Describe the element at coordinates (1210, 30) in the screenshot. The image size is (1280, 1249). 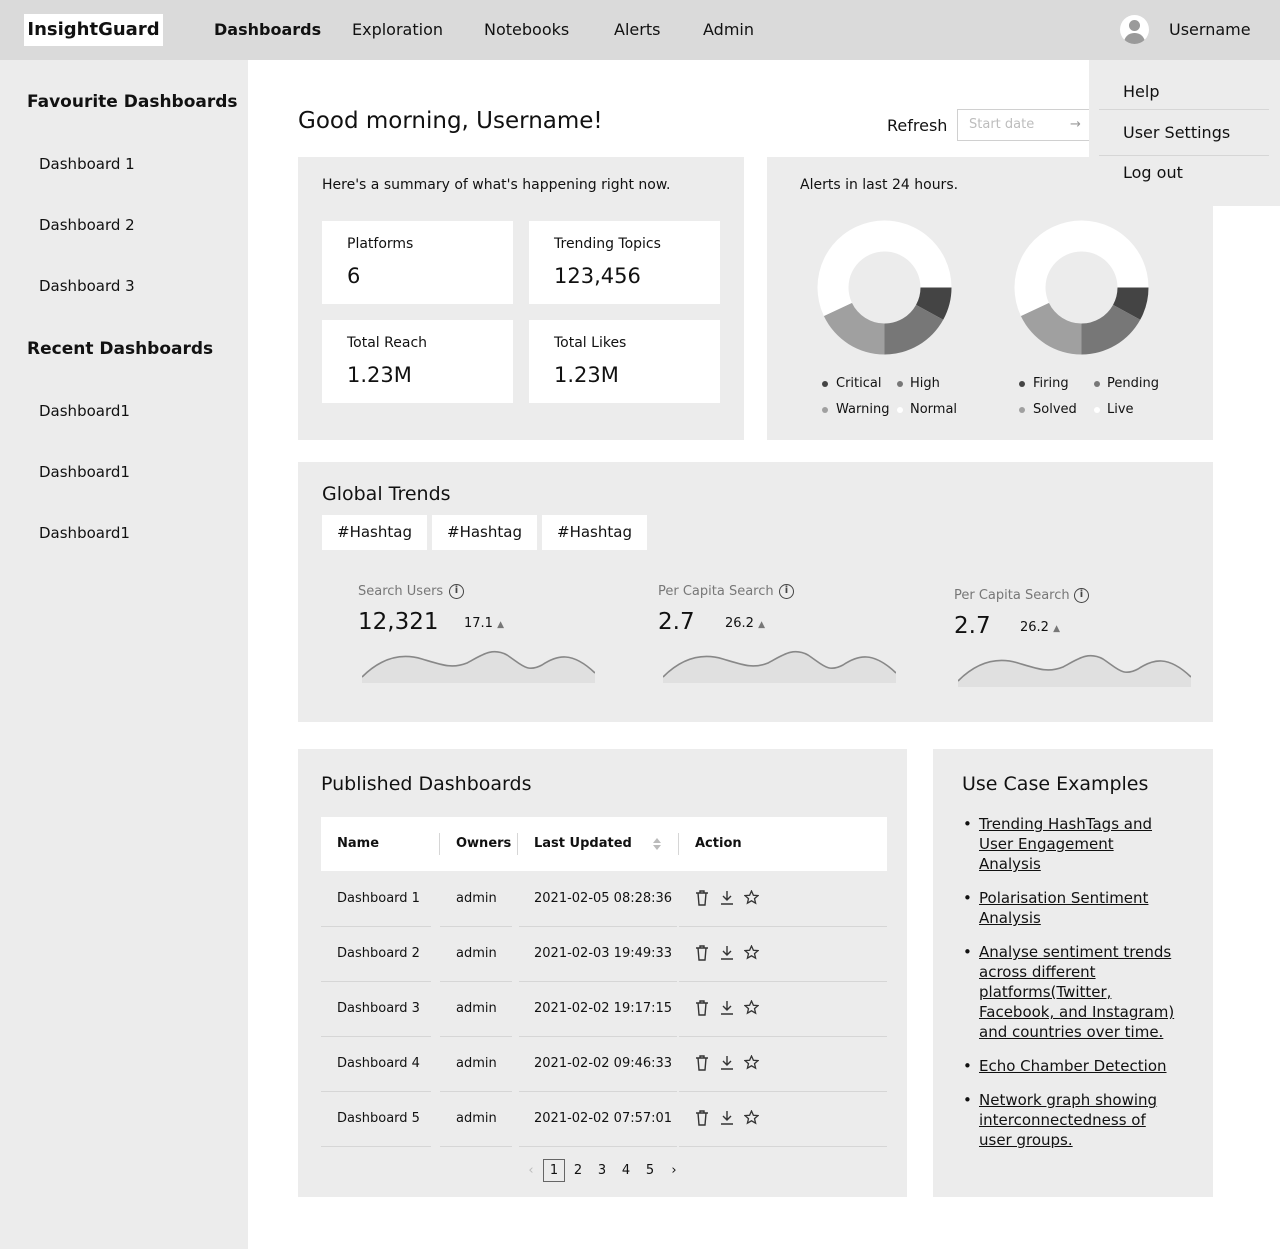
I see `user-menu-button: Username` at that location.